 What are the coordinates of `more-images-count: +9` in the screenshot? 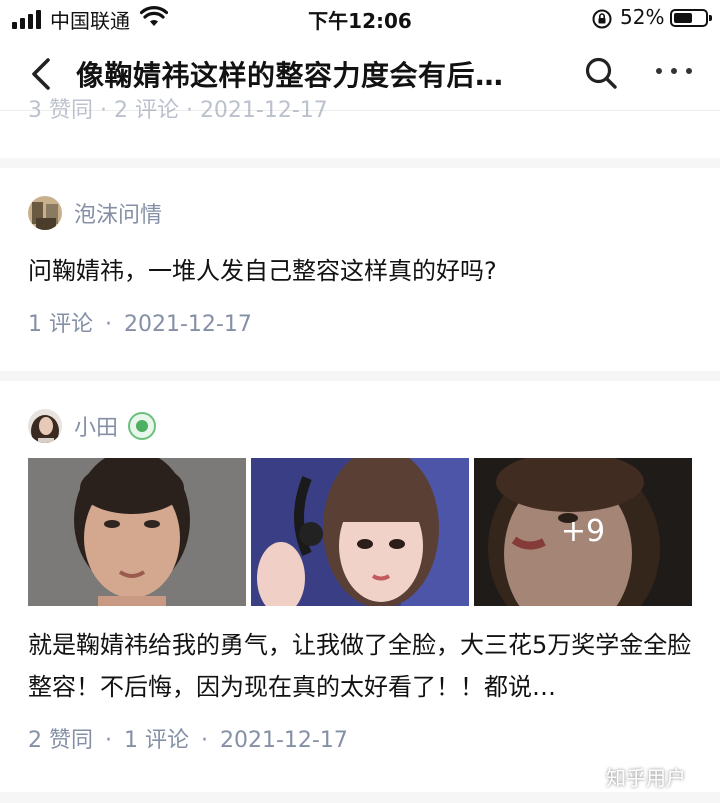 It's located at (583, 531).